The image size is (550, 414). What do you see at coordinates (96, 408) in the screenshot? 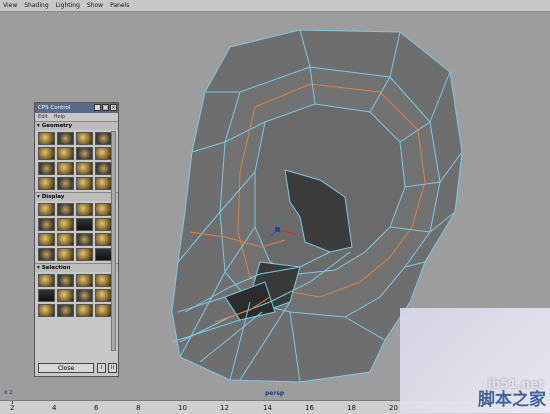
I see `tick-label: 6` at bounding box center [96, 408].